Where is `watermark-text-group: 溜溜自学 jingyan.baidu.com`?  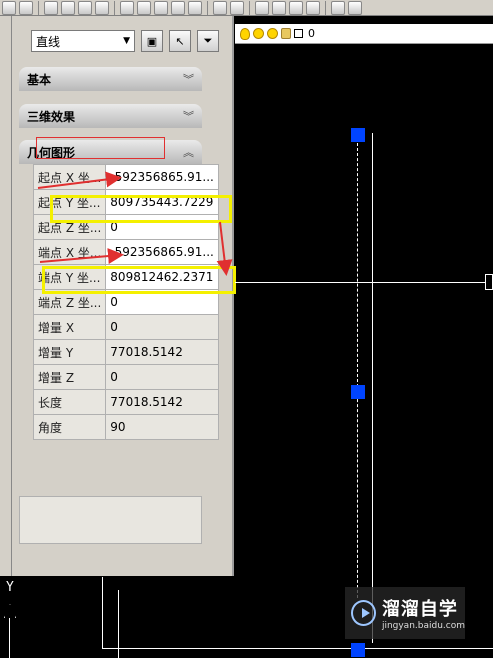
watermark-text-group: 溜溜自学 jingyan.baidu.com is located at coordinates (423, 613).